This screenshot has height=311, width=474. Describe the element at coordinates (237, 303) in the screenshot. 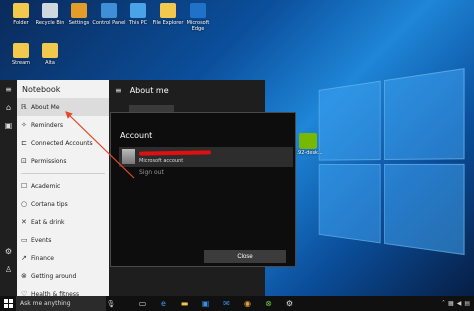

I see `taskbar: Ask me anything 🎙 ▭ e ▬ ▣ ✉ ◉ ⊗ ⚙ ˄ ▦ ◀ ▤` at that location.